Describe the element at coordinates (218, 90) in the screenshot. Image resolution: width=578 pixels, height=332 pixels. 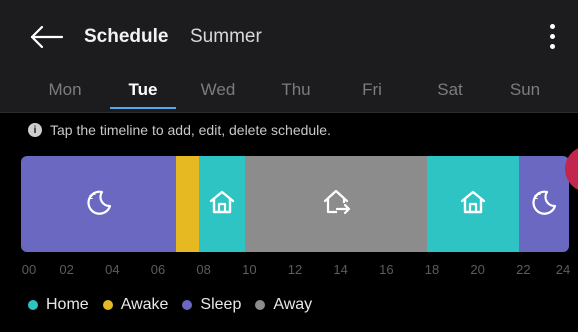
I see `tab-wed: Wed` at that location.